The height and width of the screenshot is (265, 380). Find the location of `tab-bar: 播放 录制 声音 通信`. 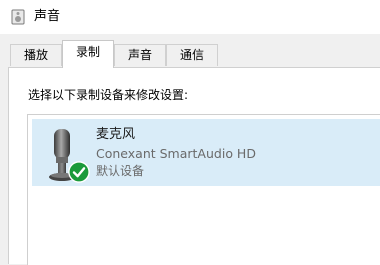

tab-bar: 播放 录制 声音 通信 is located at coordinates (190, 54).